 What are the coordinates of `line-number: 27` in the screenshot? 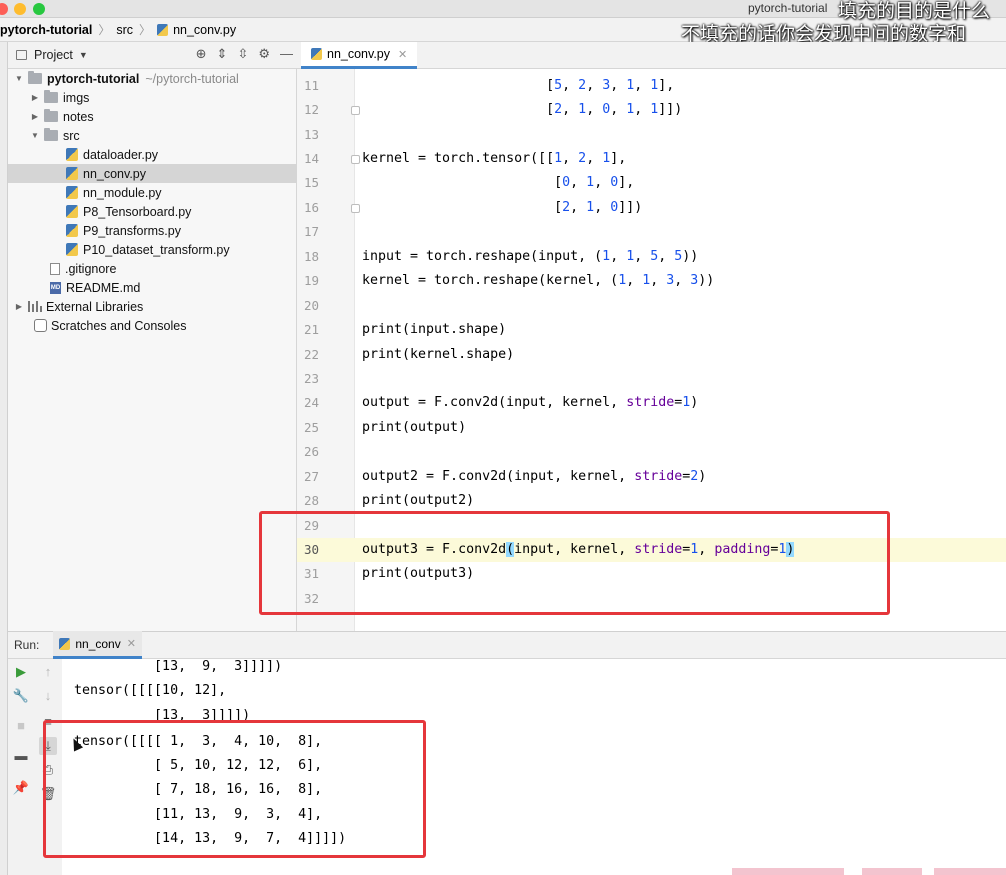 It's located at (311, 476).